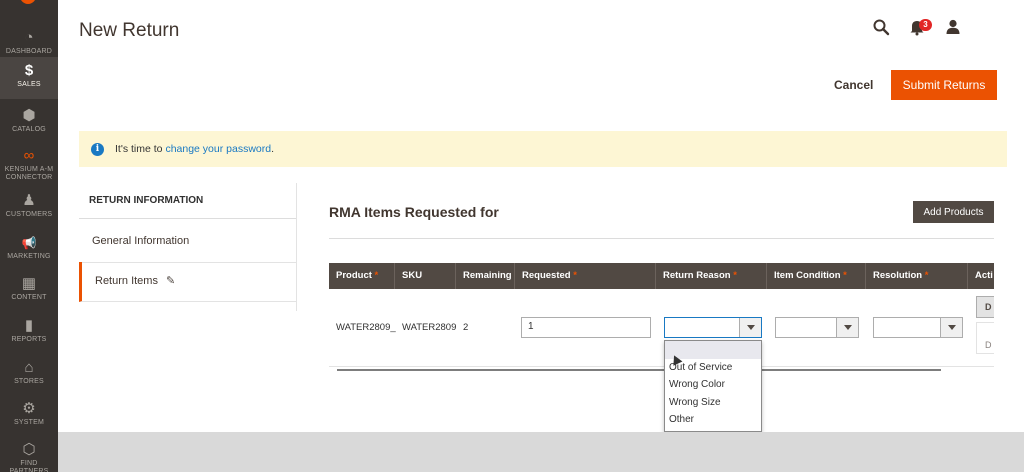  I want to click on sidebar-item-label: SYSTEM, so click(29, 422).